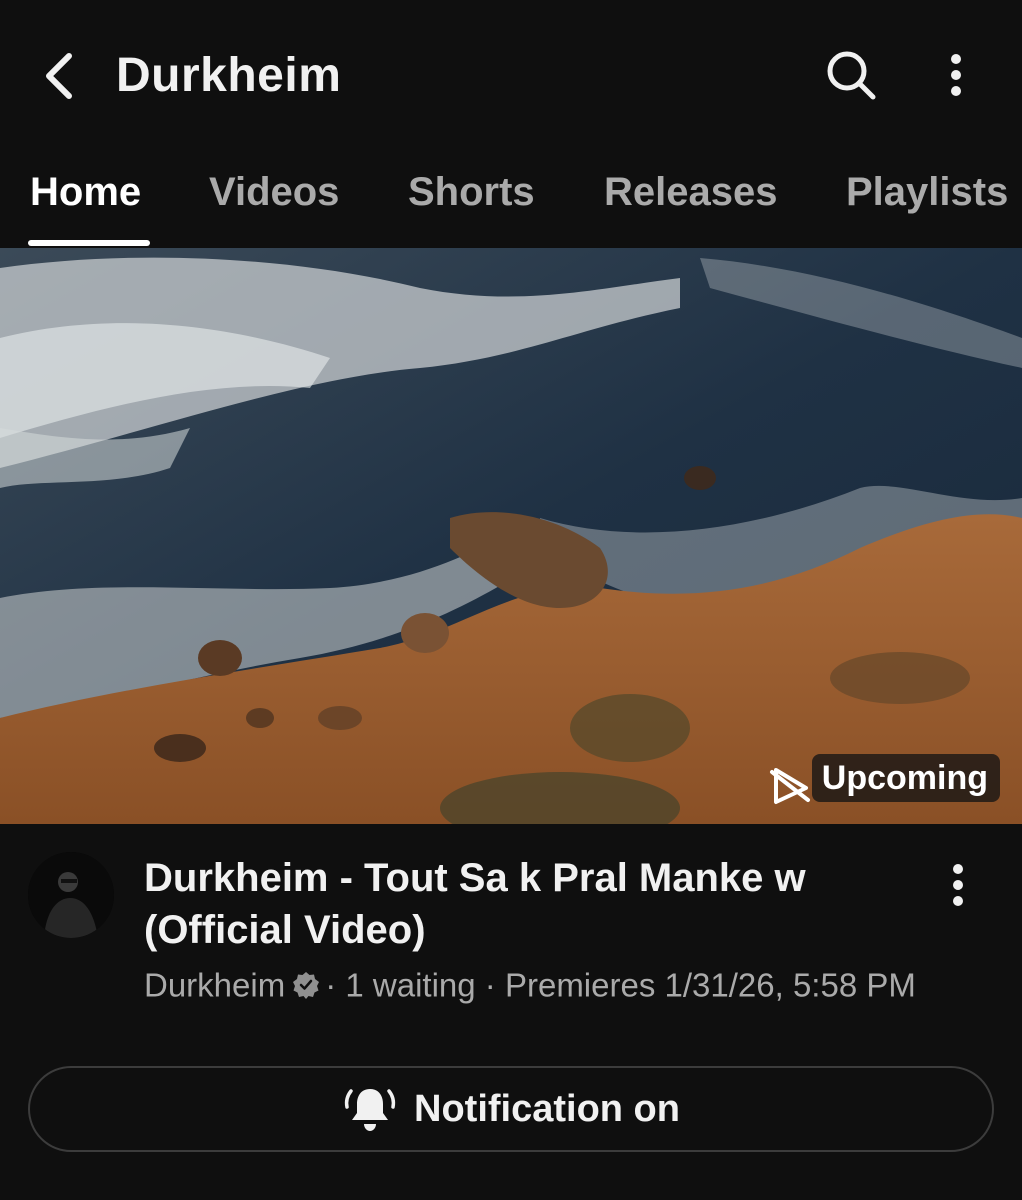  I want to click on channel-tabs: Home Videos Shorts Releases Playlists, so click(511, 205).